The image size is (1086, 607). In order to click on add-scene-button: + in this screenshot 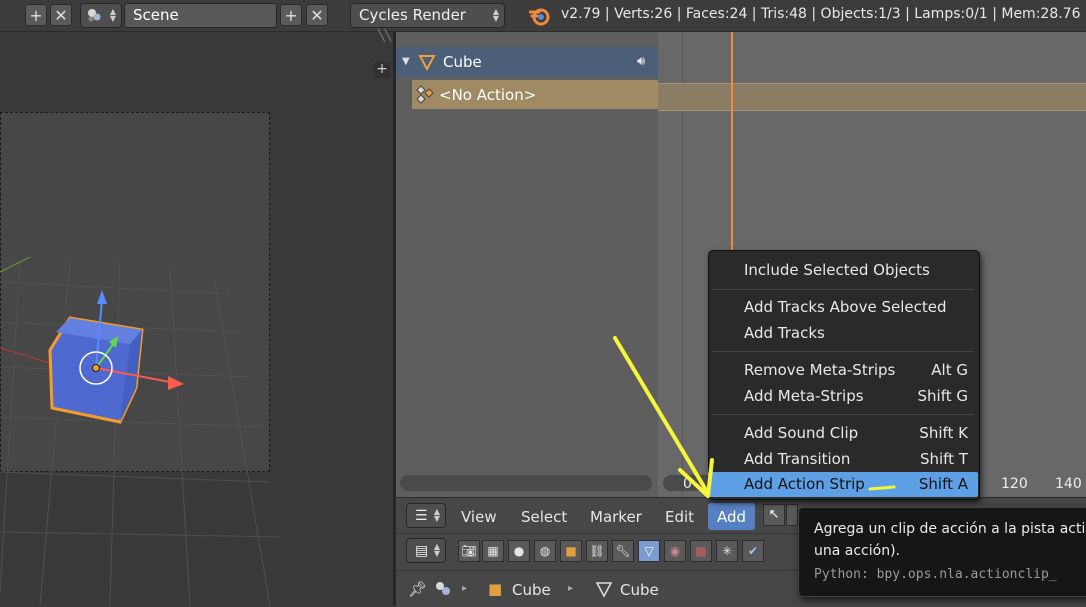, I will do `click(291, 15)`.